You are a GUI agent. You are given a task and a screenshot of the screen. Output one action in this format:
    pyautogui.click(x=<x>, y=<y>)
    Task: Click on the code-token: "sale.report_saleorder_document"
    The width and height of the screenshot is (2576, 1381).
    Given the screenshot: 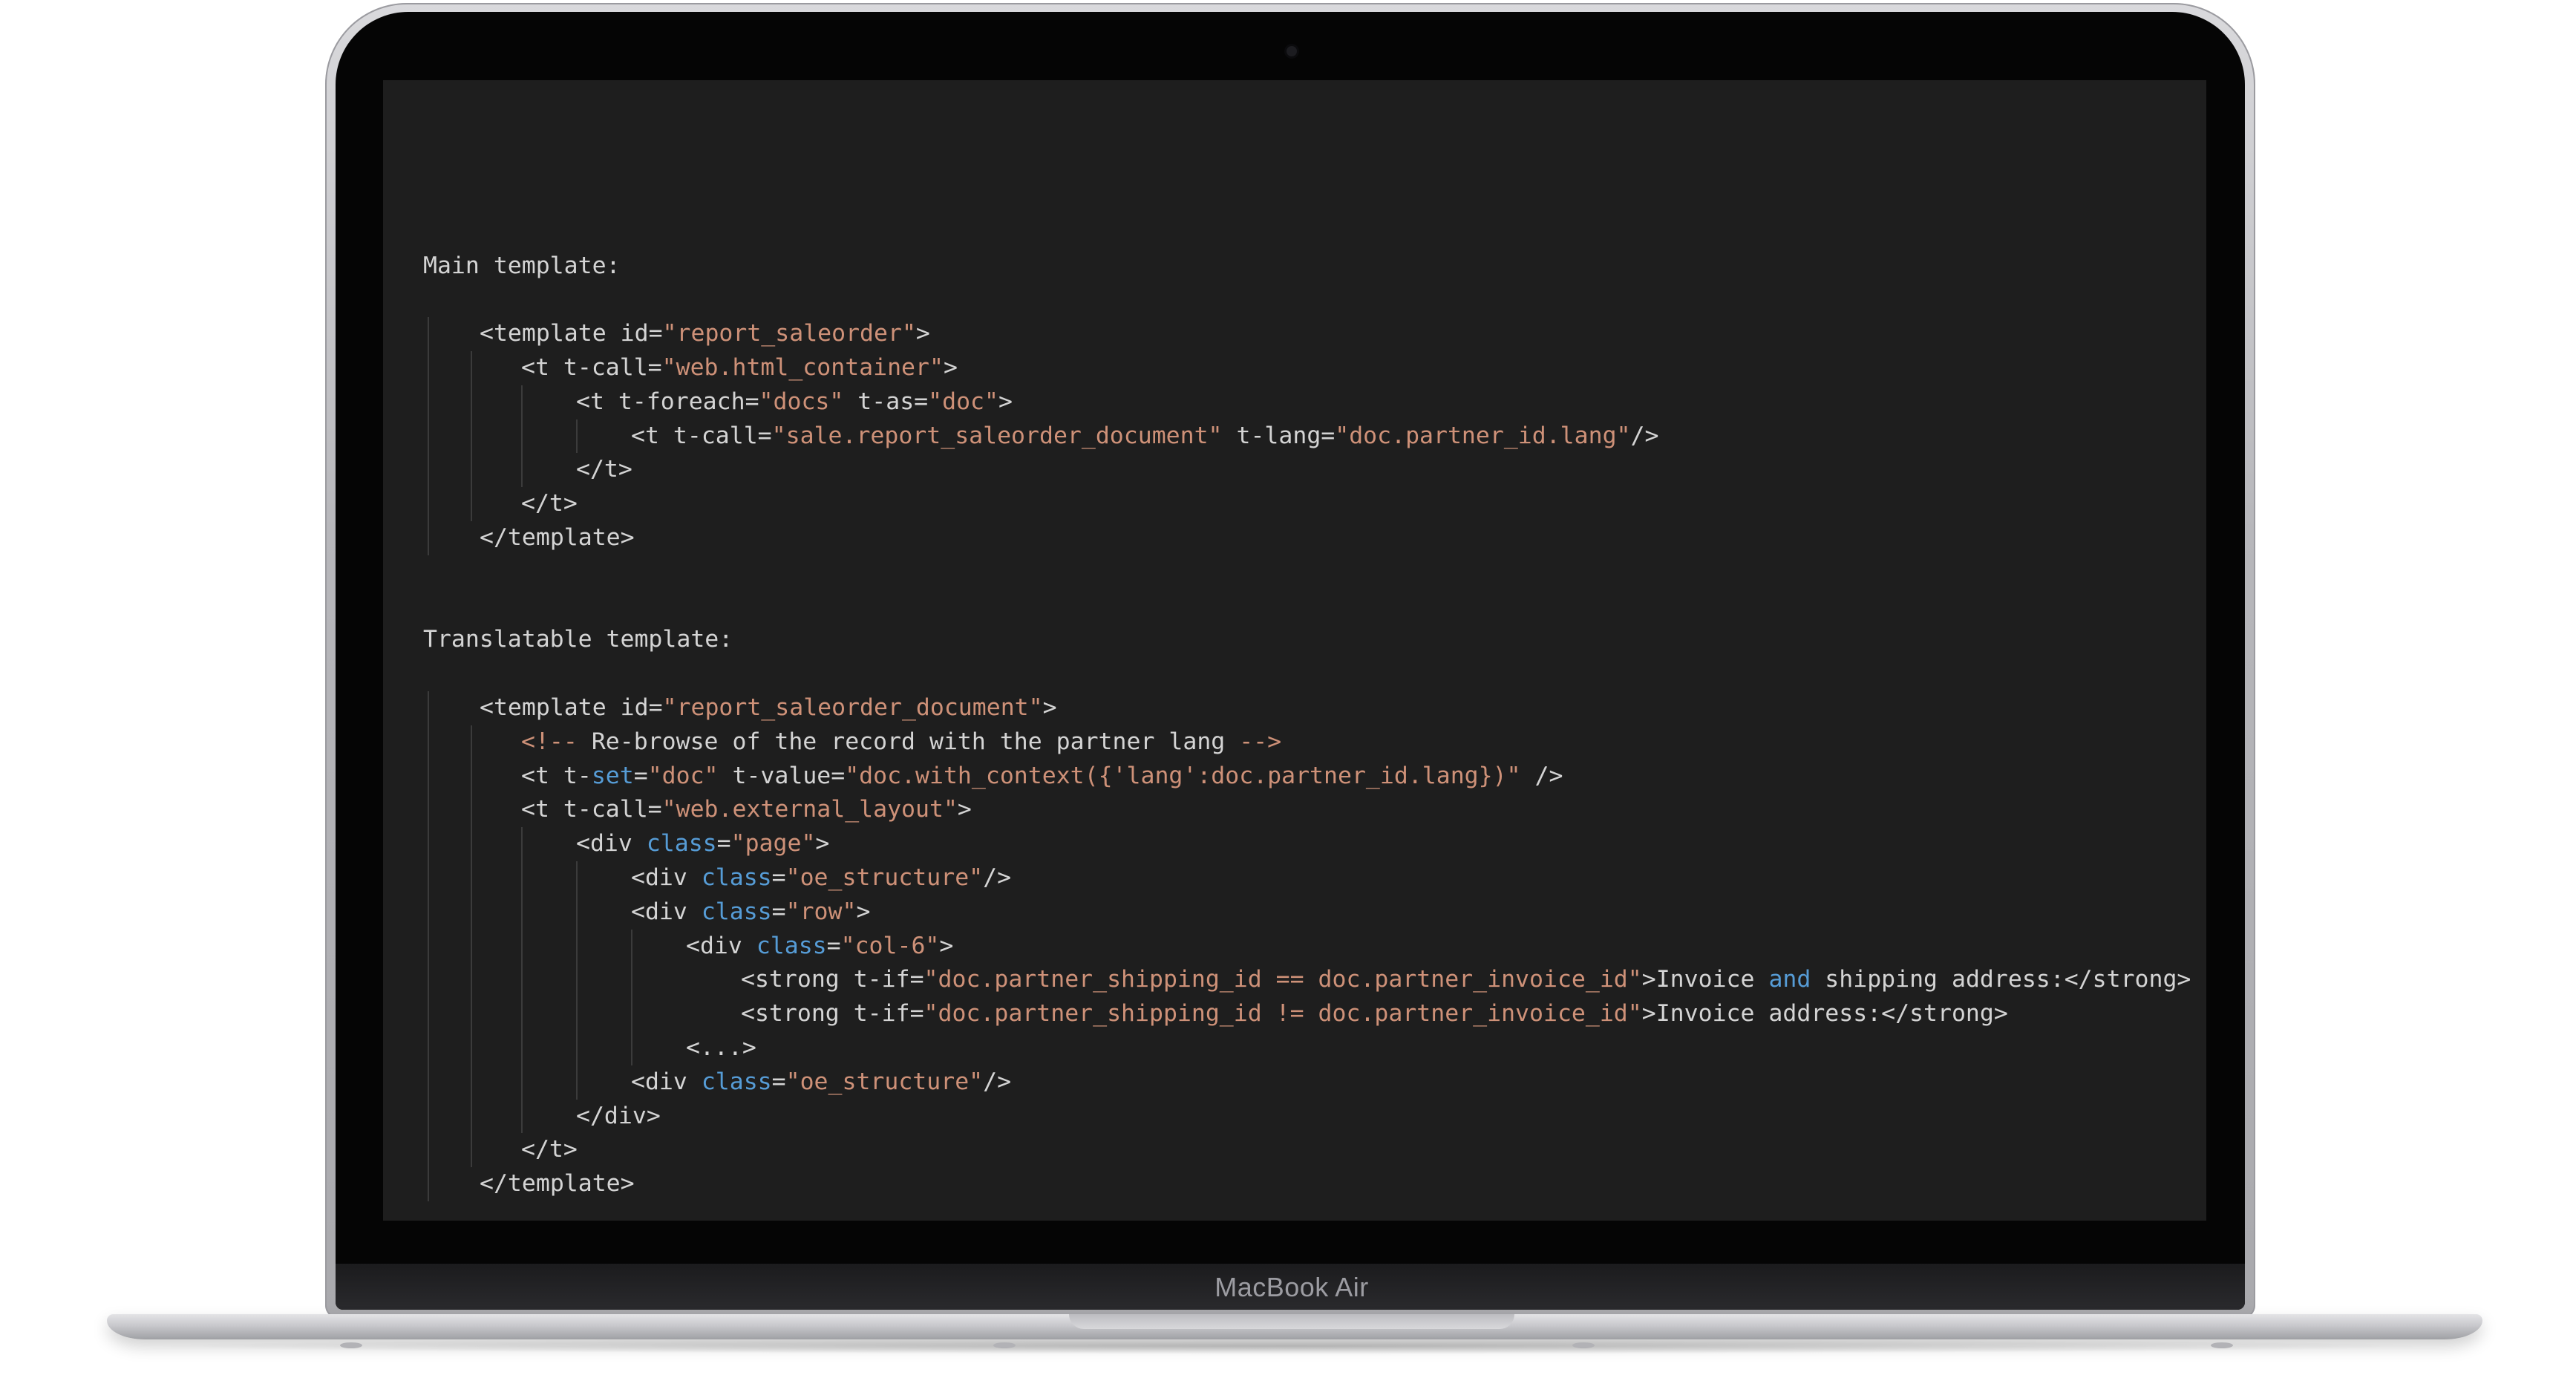 What is the action you would take?
    pyautogui.click(x=997, y=435)
    